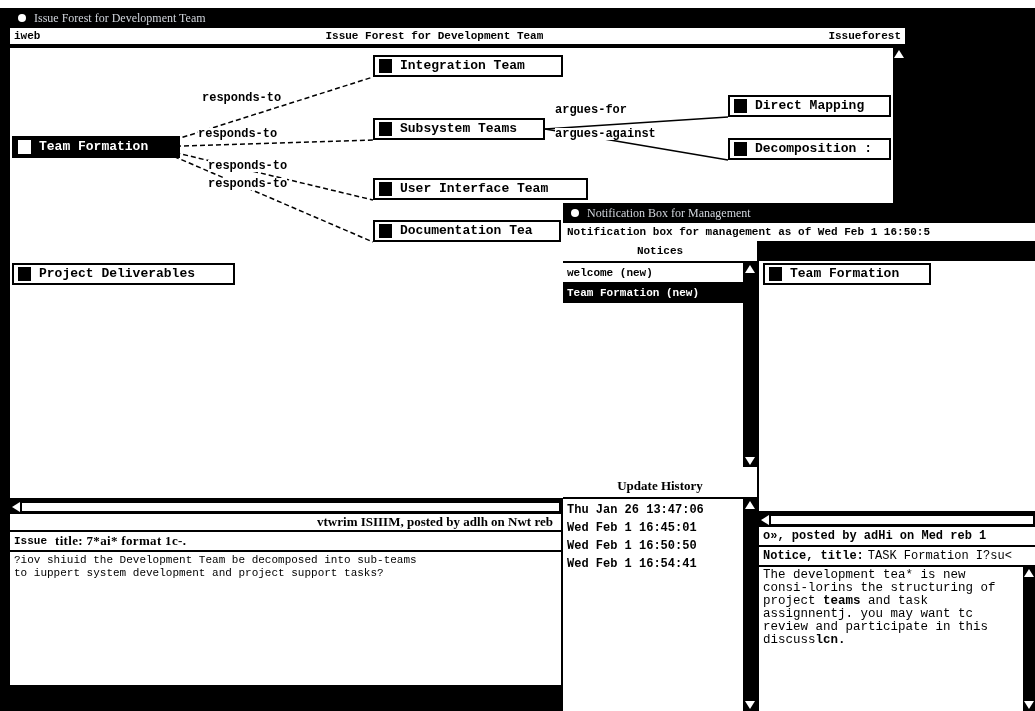 Image resolution: width=1035 pixels, height=711 pixels. What do you see at coordinates (480, 189) in the screenshot?
I see `issue-node: User Interface Team` at bounding box center [480, 189].